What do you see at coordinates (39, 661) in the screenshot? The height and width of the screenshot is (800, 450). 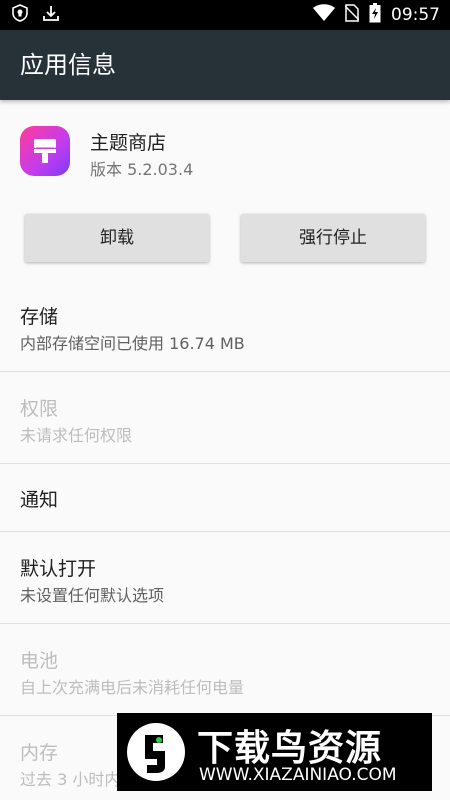 I see `pref-battery-title: 电池` at bounding box center [39, 661].